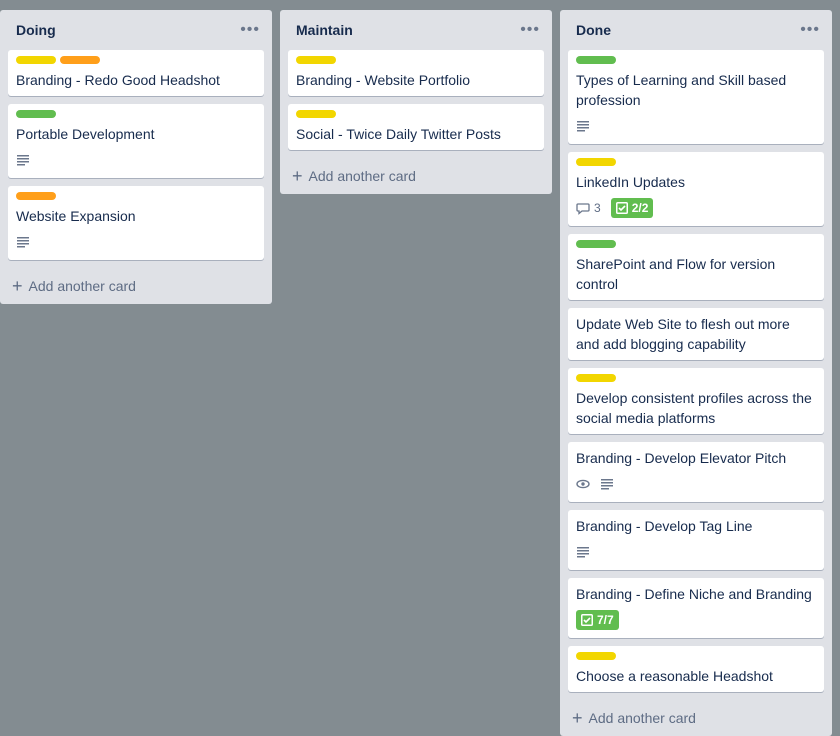  I want to click on card: Website Expansion, so click(136, 223).